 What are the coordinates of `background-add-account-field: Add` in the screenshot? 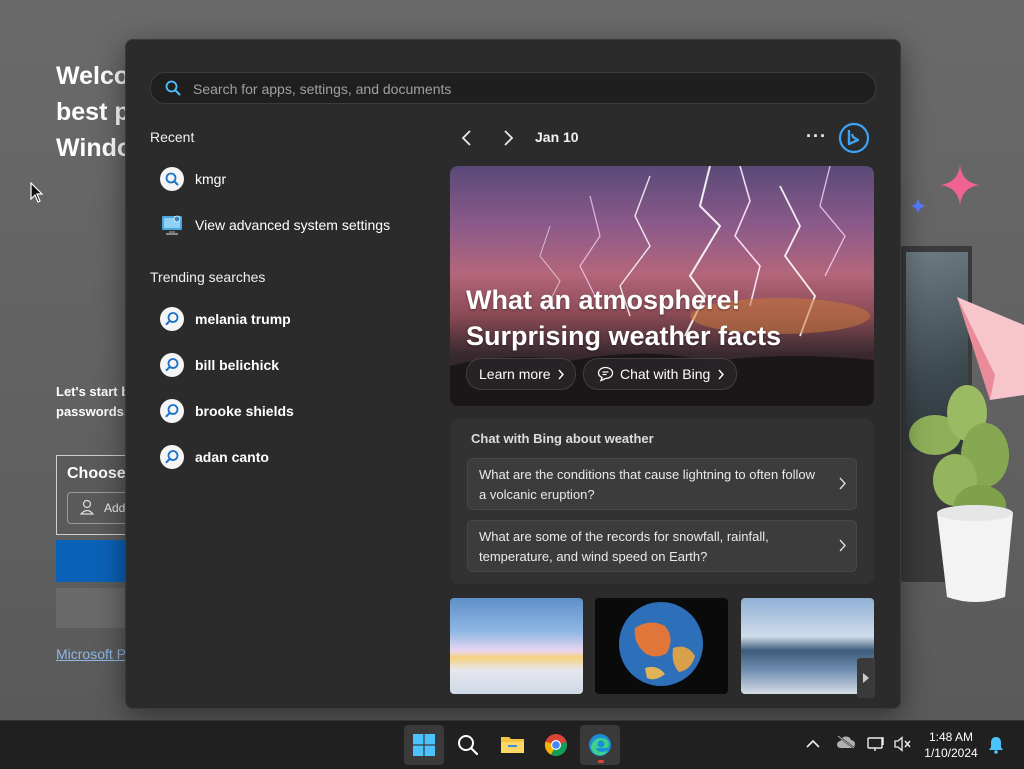 It's located at (96, 508).